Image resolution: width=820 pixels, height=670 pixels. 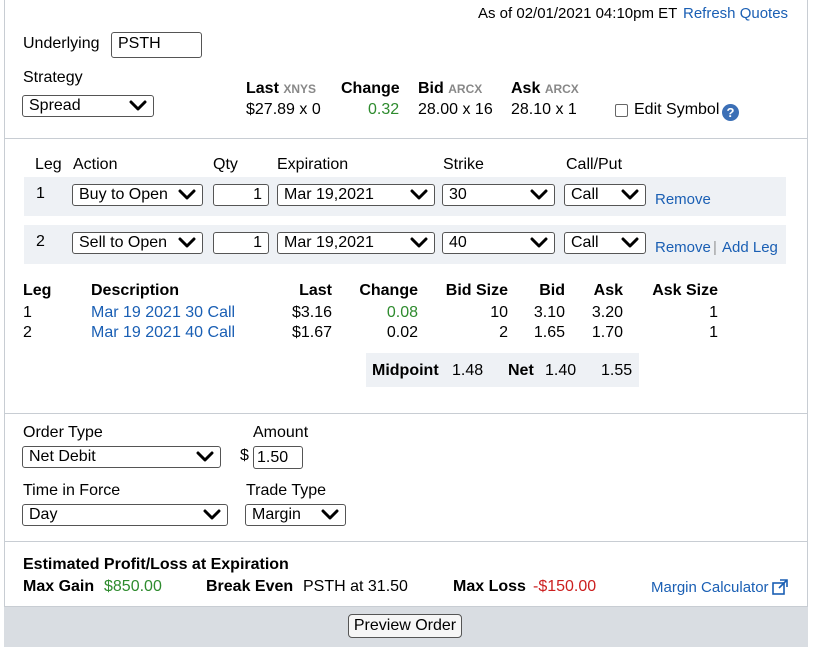 What do you see at coordinates (544, 109) in the screenshot?
I see `quote-ask-value: 28.10 x 1` at bounding box center [544, 109].